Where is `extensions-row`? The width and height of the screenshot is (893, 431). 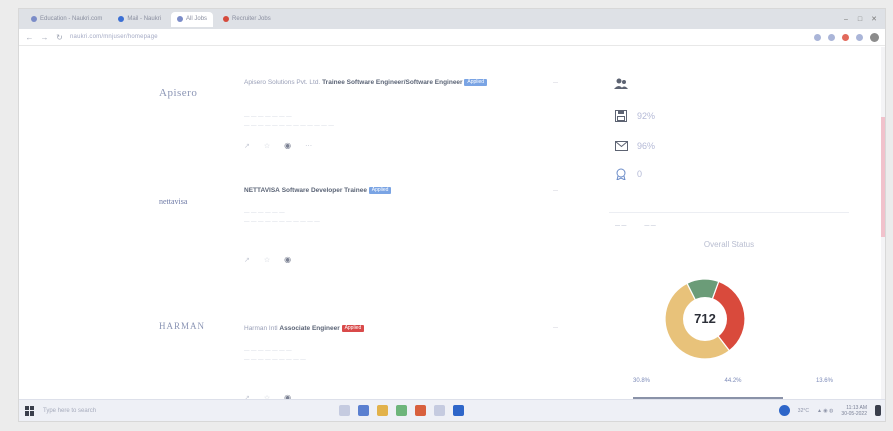 extensions-row is located at coordinates (846, 37).